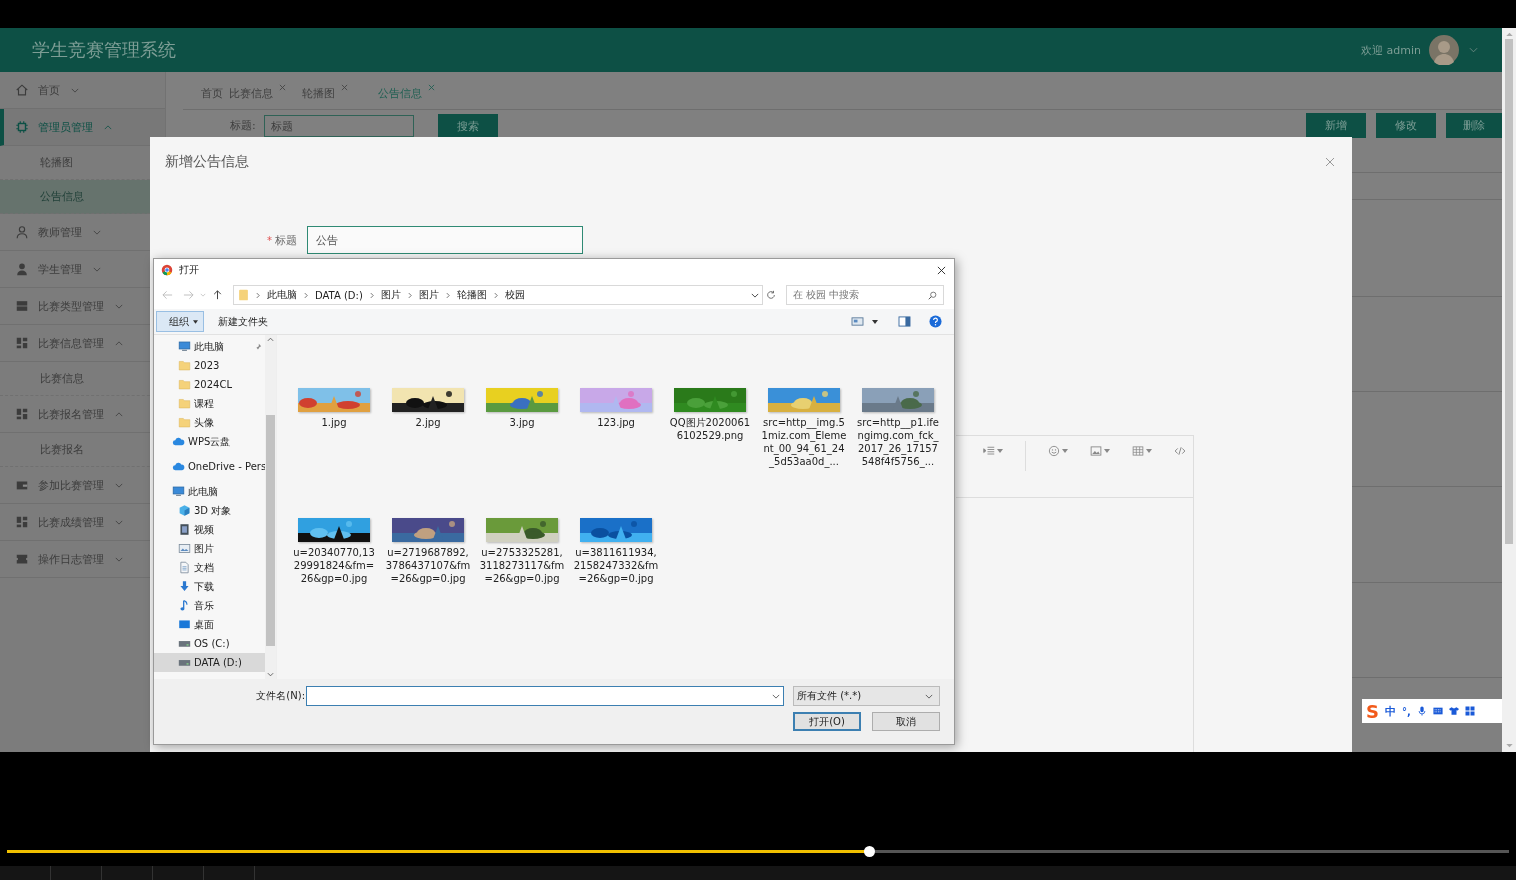 This screenshot has width=1516, height=880. What do you see at coordinates (932, 295) in the screenshot?
I see `search-icon` at bounding box center [932, 295].